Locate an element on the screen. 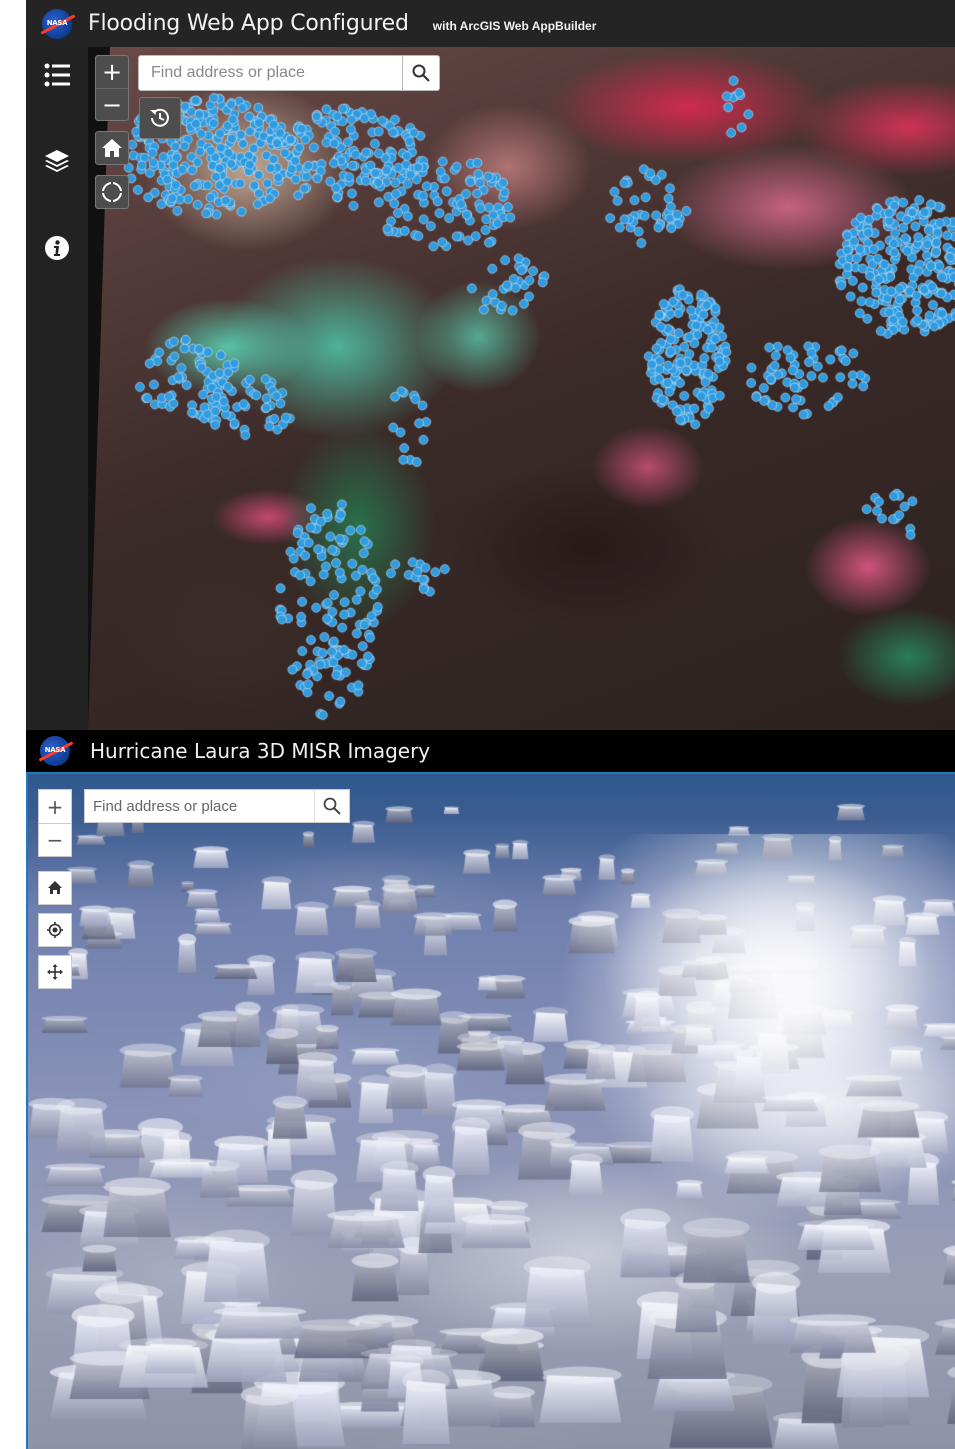  list-icon is located at coordinates (57, 75).